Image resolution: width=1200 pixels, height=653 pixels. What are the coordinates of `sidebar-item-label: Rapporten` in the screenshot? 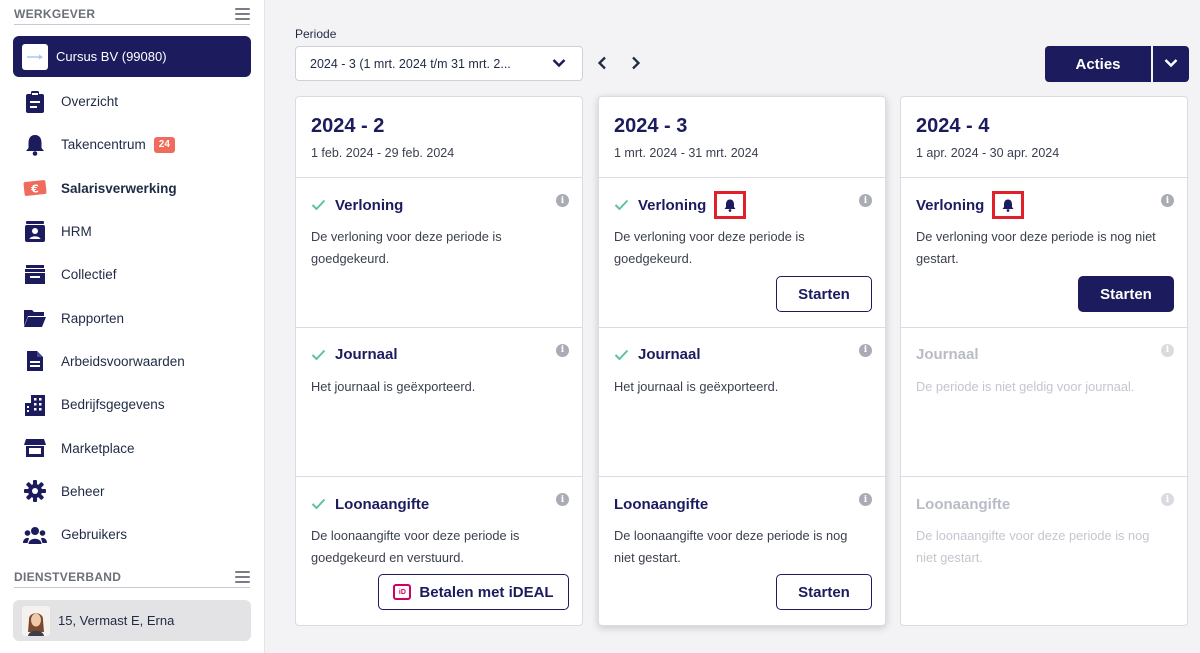 It's located at (93, 318).